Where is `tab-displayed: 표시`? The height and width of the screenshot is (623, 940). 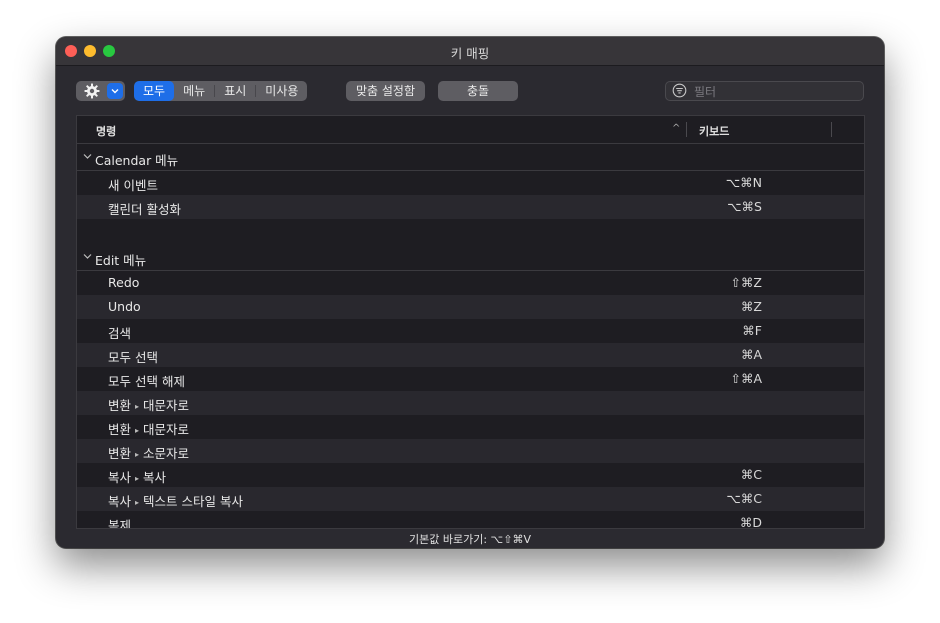
tab-displayed: 표시 is located at coordinates (235, 91).